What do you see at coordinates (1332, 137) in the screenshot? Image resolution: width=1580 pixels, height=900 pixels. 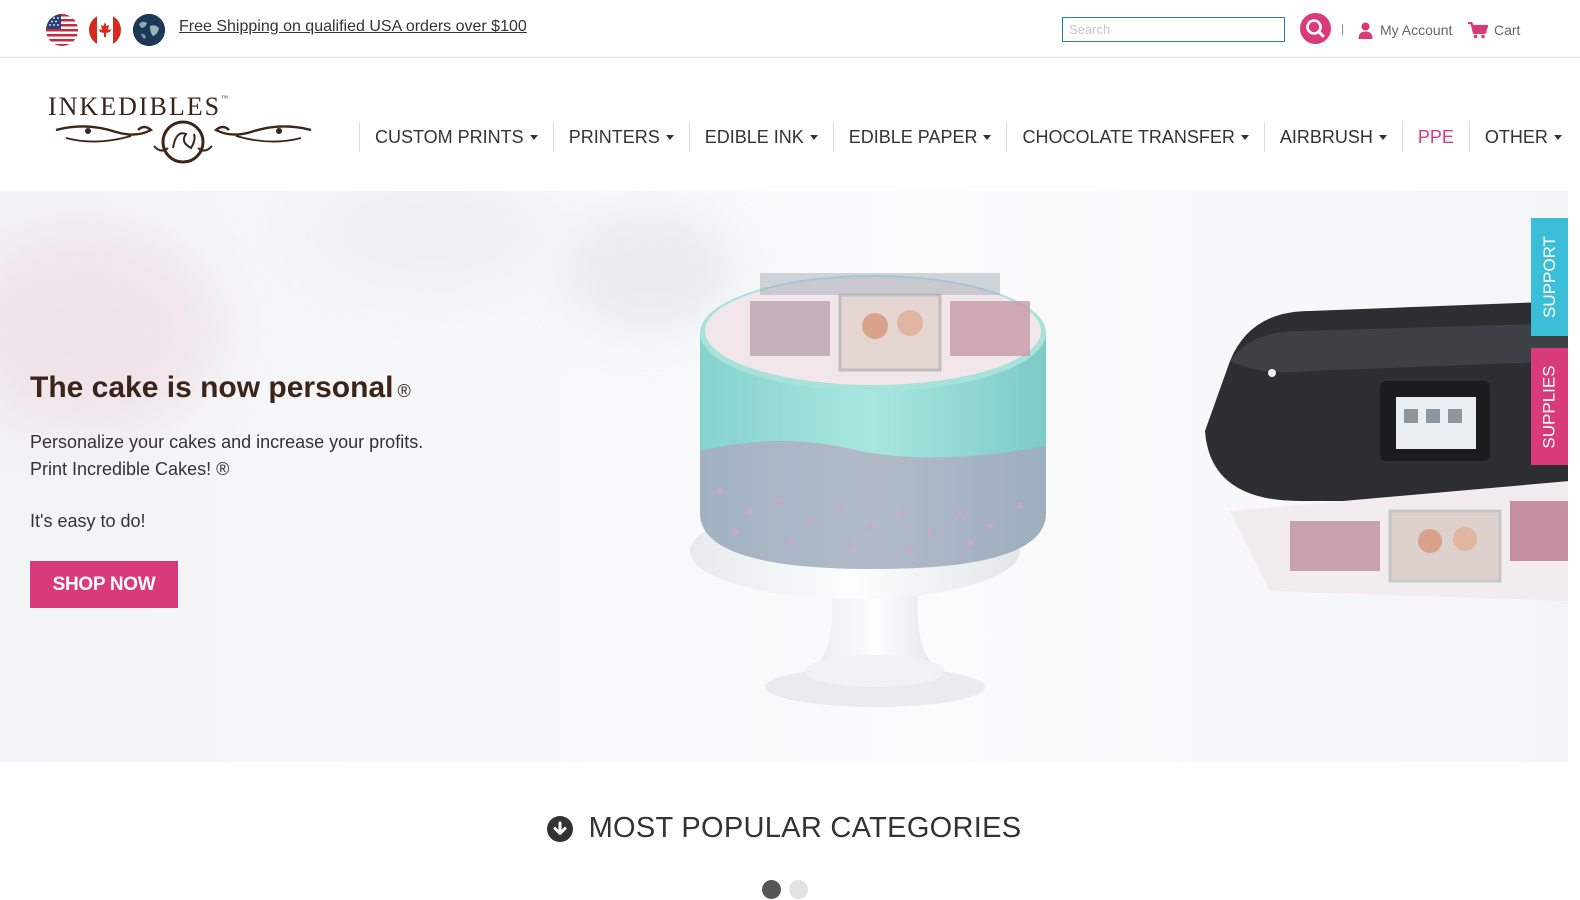 I see `nav-airbrush: AIRBRUSH` at bounding box center [1332, 137].